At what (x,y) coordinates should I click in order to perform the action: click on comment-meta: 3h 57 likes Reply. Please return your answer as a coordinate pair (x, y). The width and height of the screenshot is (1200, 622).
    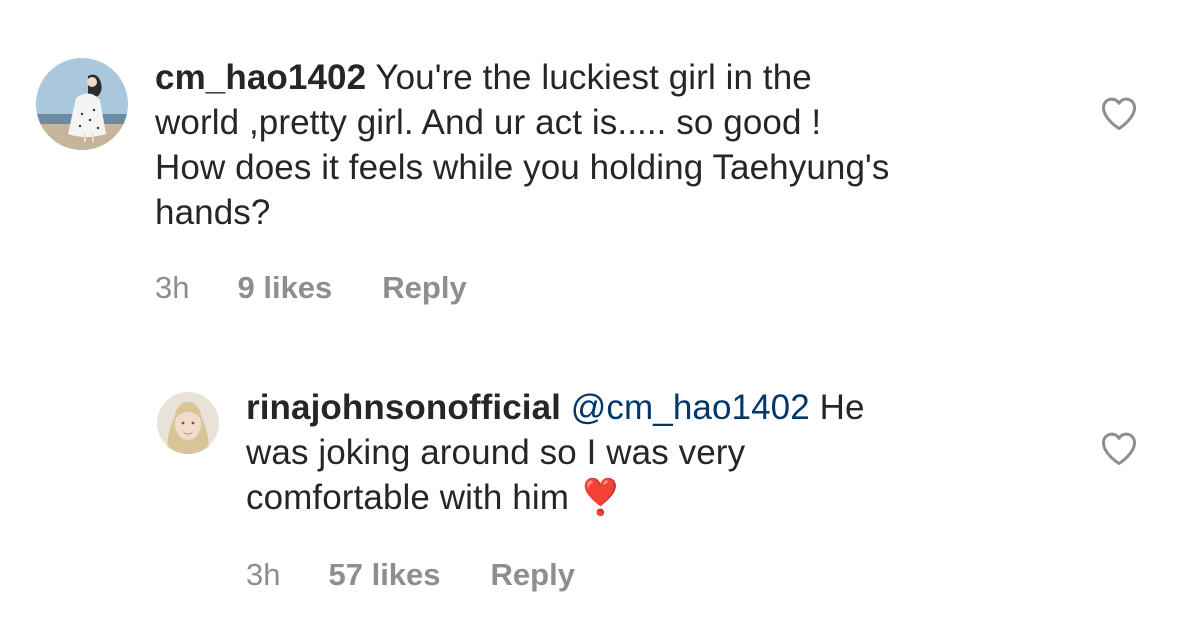
    Looking at the image, I should click on (410, 575).